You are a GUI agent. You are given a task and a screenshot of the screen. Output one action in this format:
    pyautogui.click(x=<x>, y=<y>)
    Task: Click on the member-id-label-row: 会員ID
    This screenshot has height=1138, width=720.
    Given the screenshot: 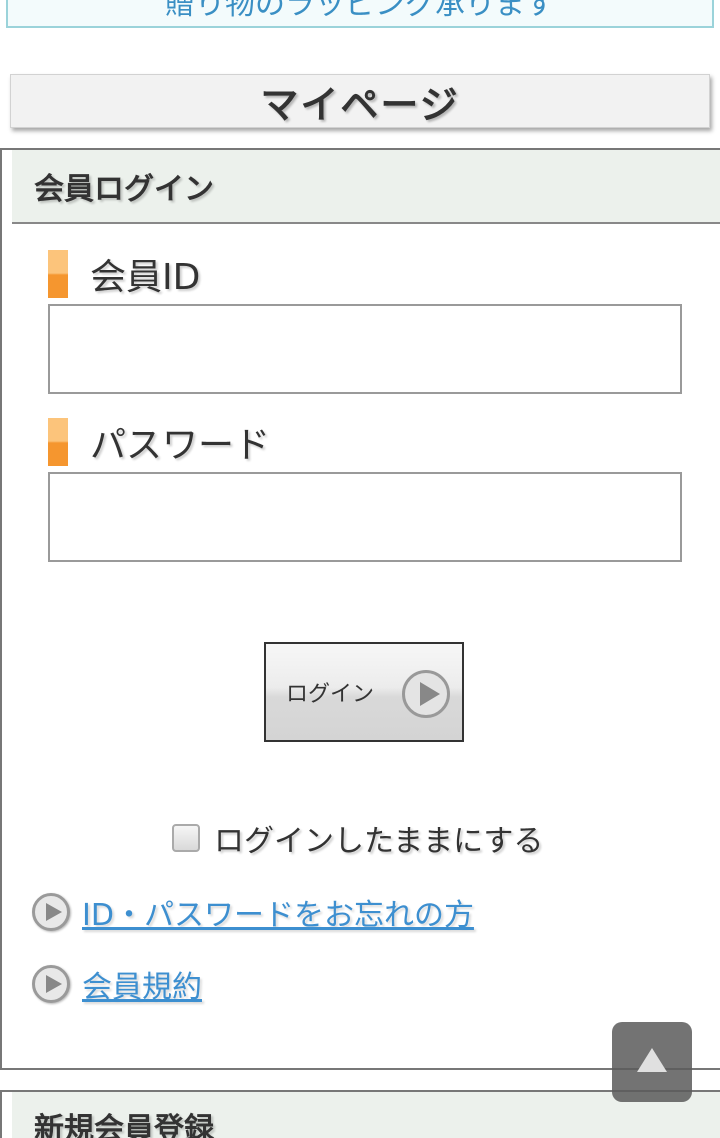 What is the action you would take?
    pyautogui.click(x=124, y=274)
    